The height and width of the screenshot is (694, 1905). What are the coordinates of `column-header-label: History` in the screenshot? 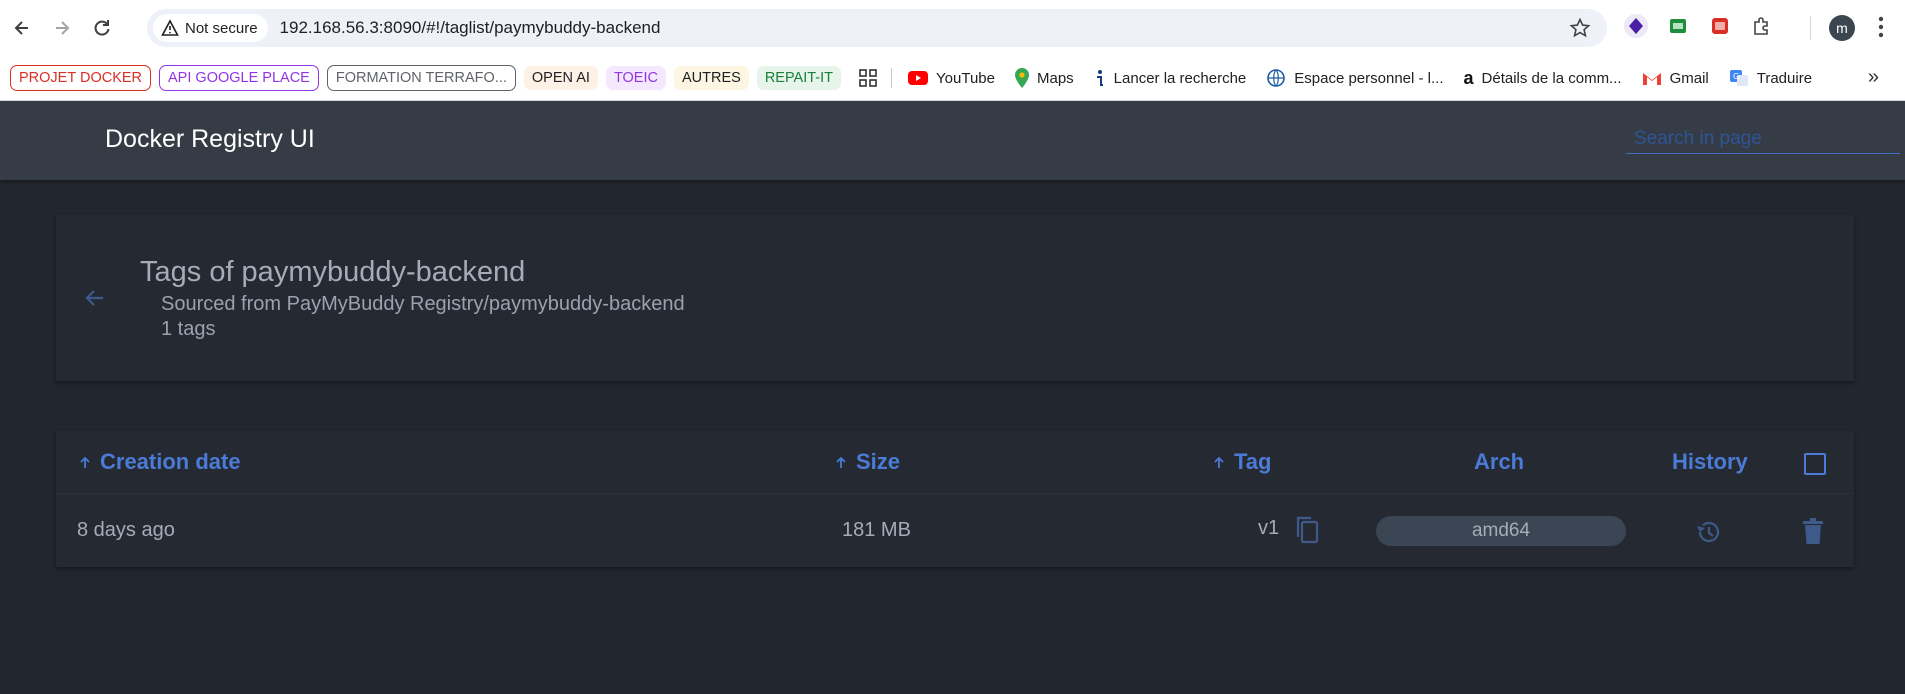 It's located at (1710, 461).